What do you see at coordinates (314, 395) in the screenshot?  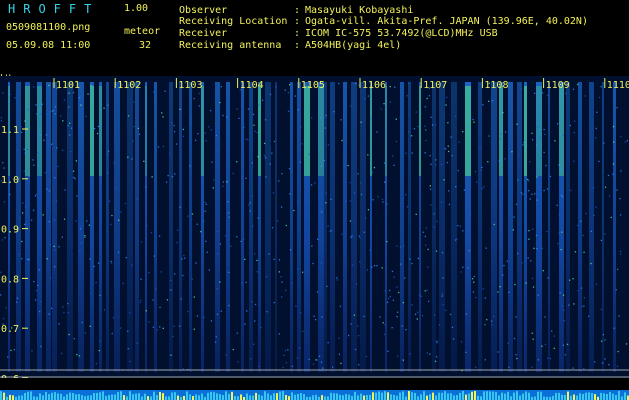 I see `power-bar` at bounding box center [314, 395].